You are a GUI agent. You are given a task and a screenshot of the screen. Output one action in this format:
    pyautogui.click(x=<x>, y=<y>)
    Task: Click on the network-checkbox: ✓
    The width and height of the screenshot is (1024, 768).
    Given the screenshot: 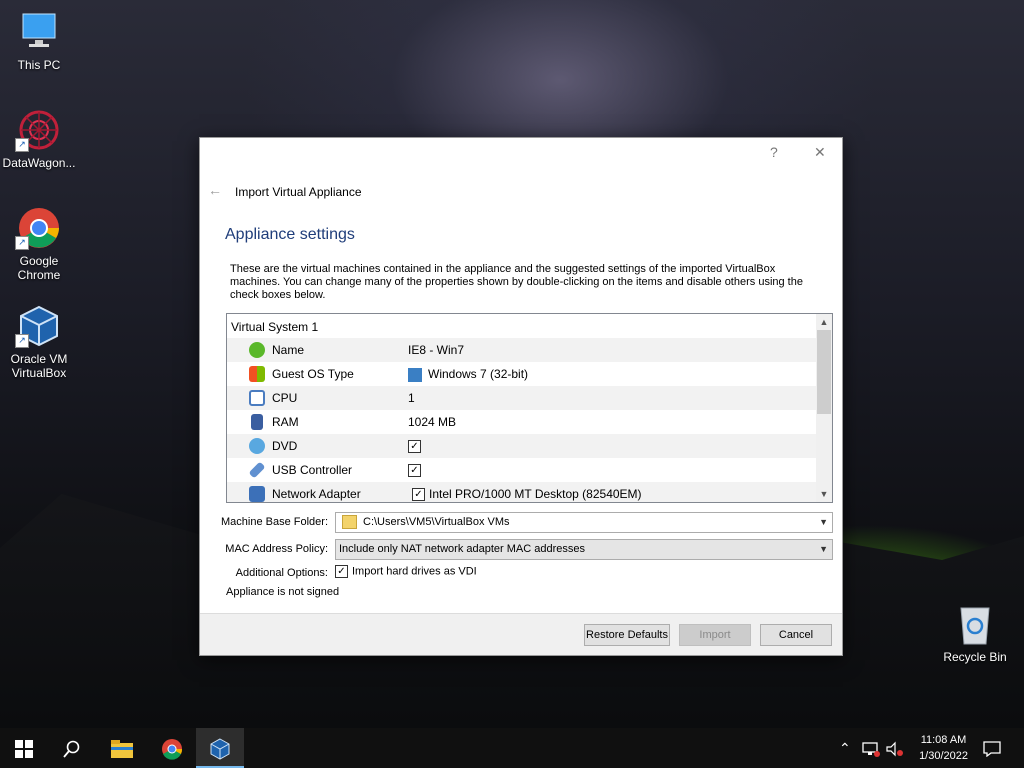 What is the action you would take?
    pyautogui.click(x=418, y=495)
    